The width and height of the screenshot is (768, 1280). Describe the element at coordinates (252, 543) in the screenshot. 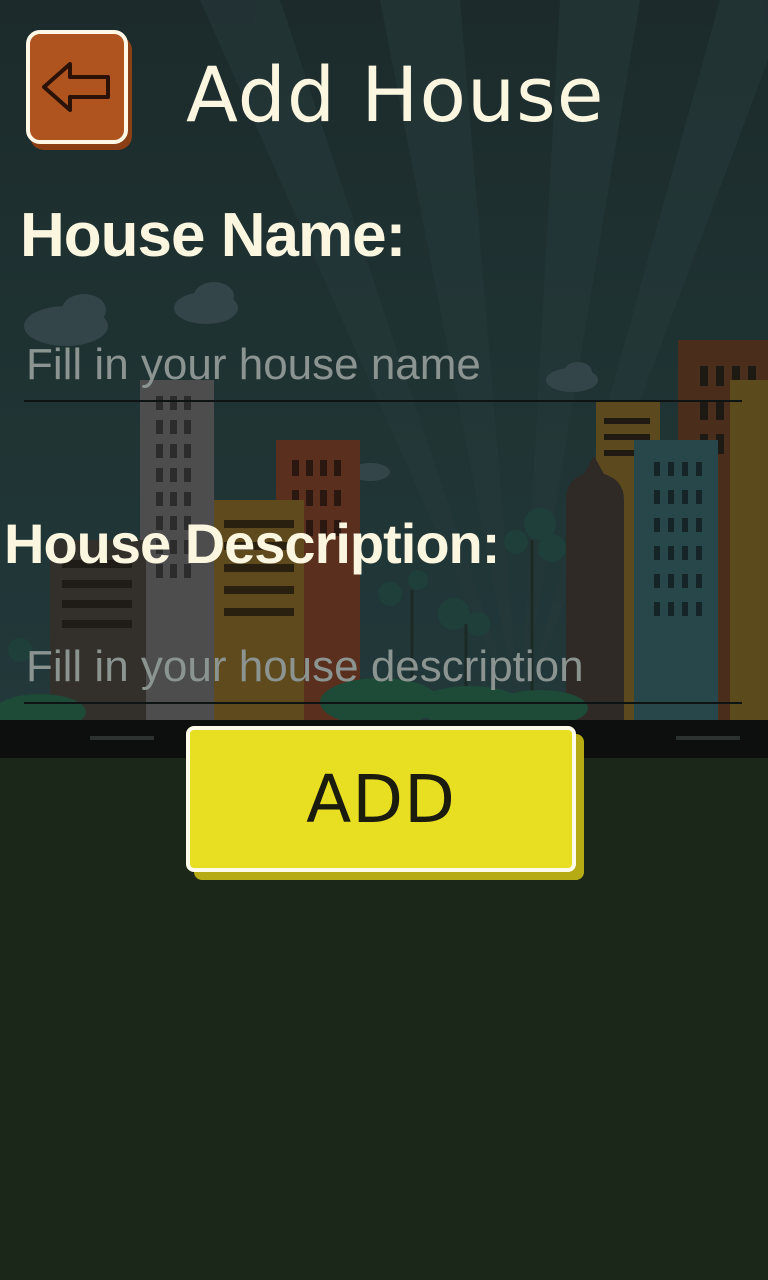

I see `house-description-label: House Description:` at that location.